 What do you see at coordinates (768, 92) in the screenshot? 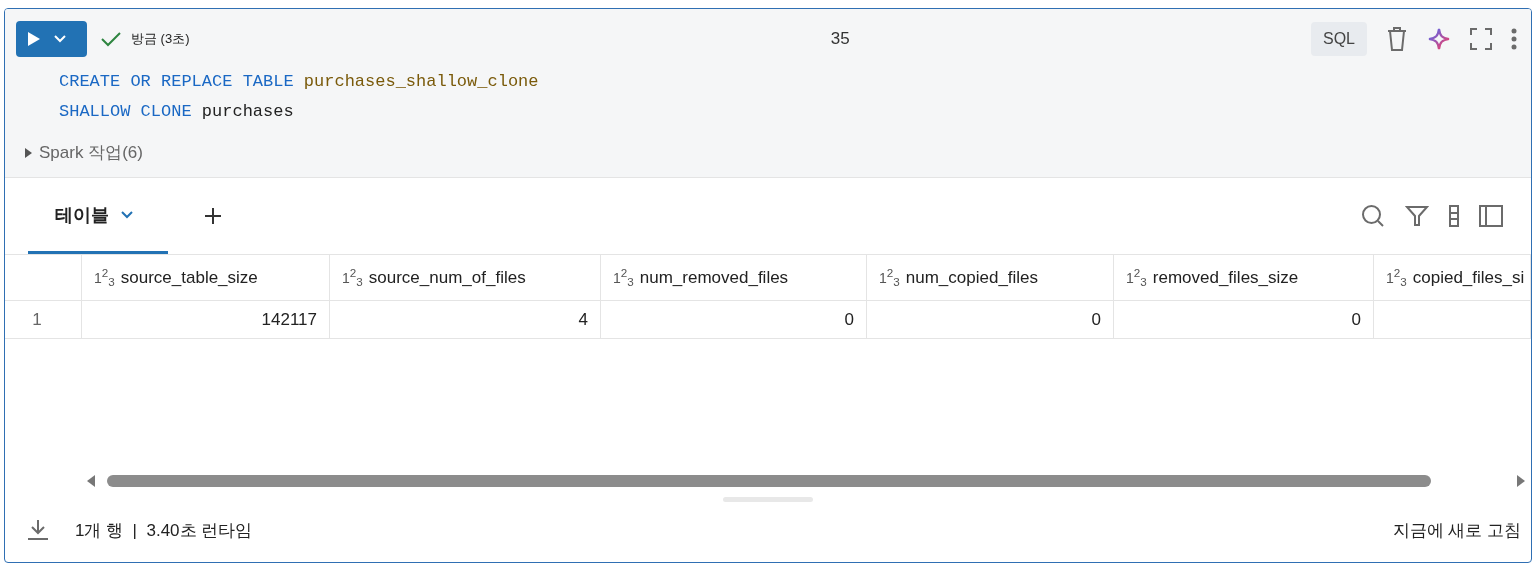
I see `code-editor: CREATE OR REPLACE TABLE purchases_shallow_clone SHALLOW CLONE purchases` at bounding box center [768, 92].